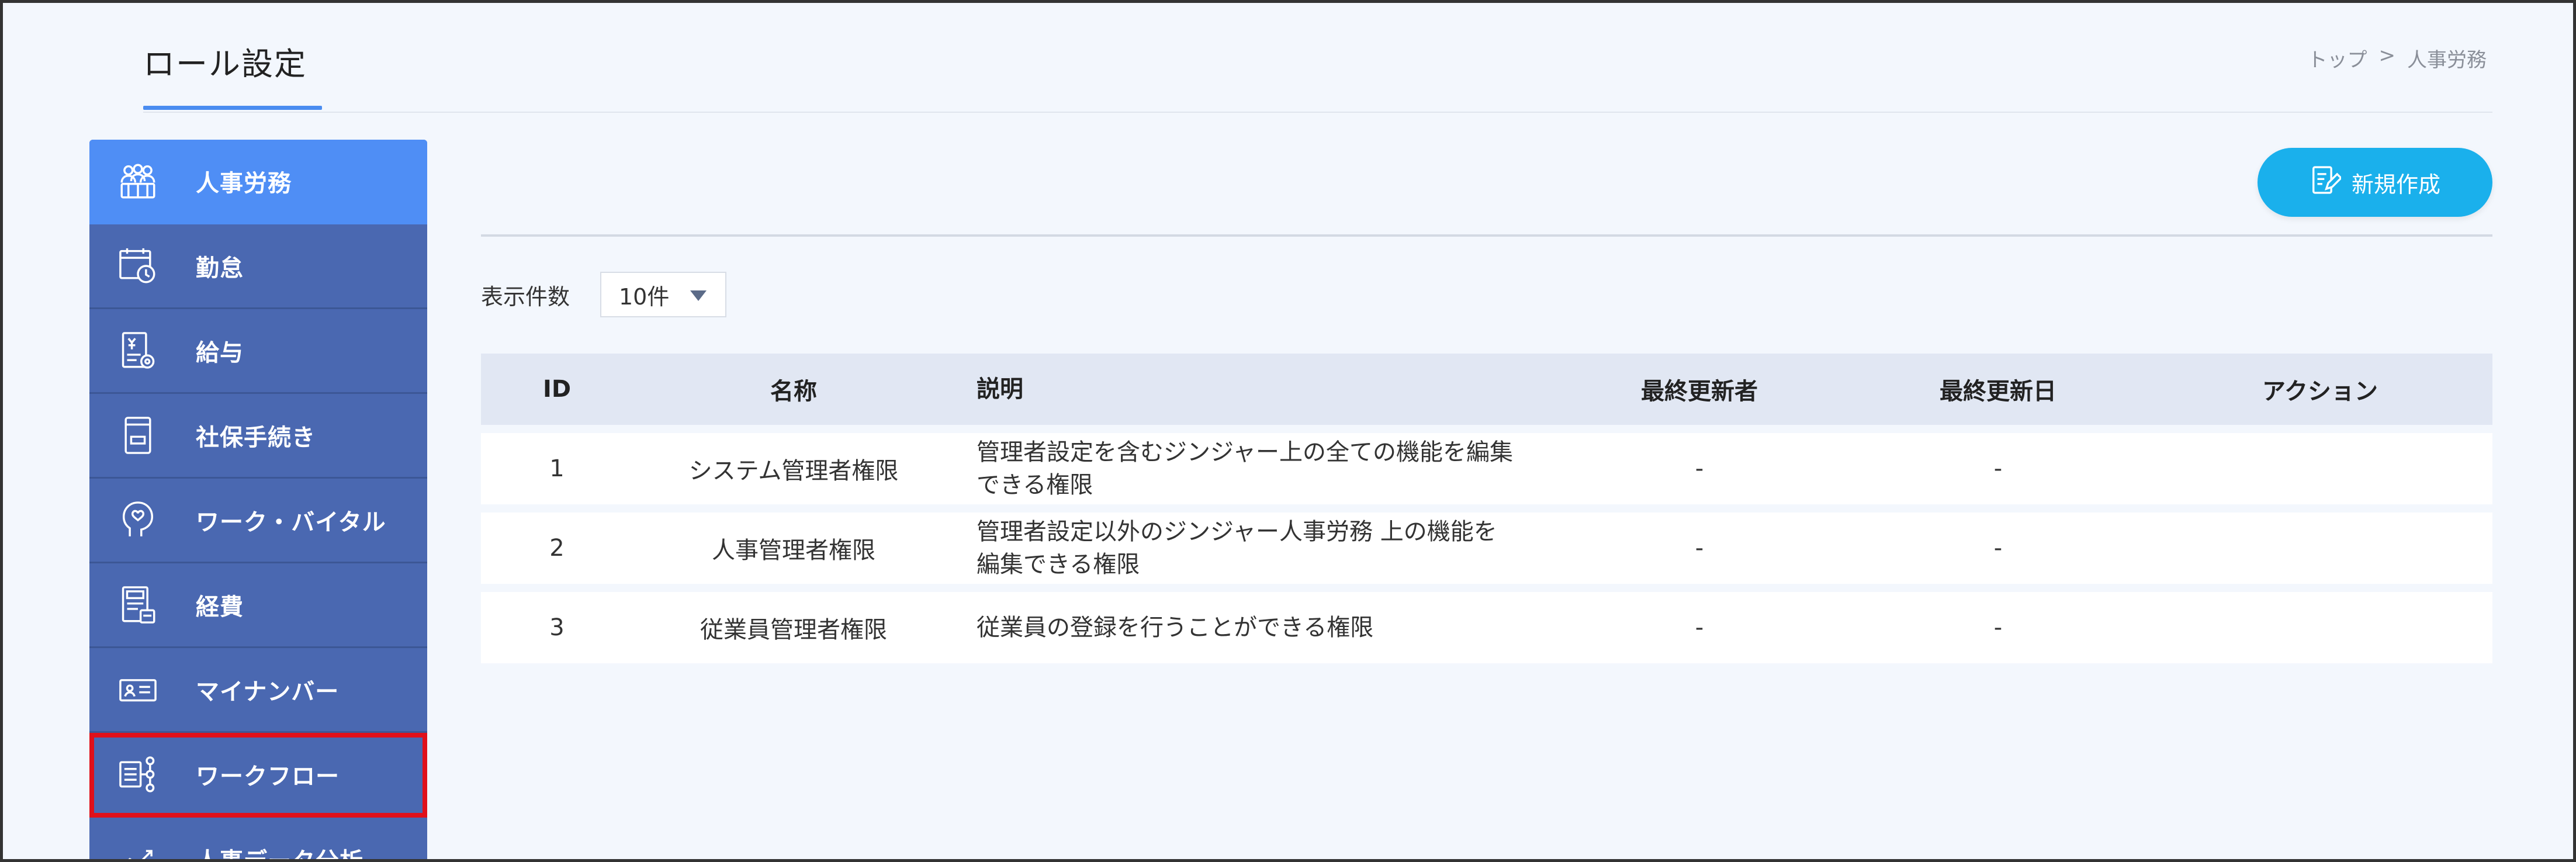 Image resolution: width=2576 pixels, height=862 pixels. What do you see at coordinates (557, 389) in the screenshot?
I see `column-header-id: ID` at bounding box center [557, 389].